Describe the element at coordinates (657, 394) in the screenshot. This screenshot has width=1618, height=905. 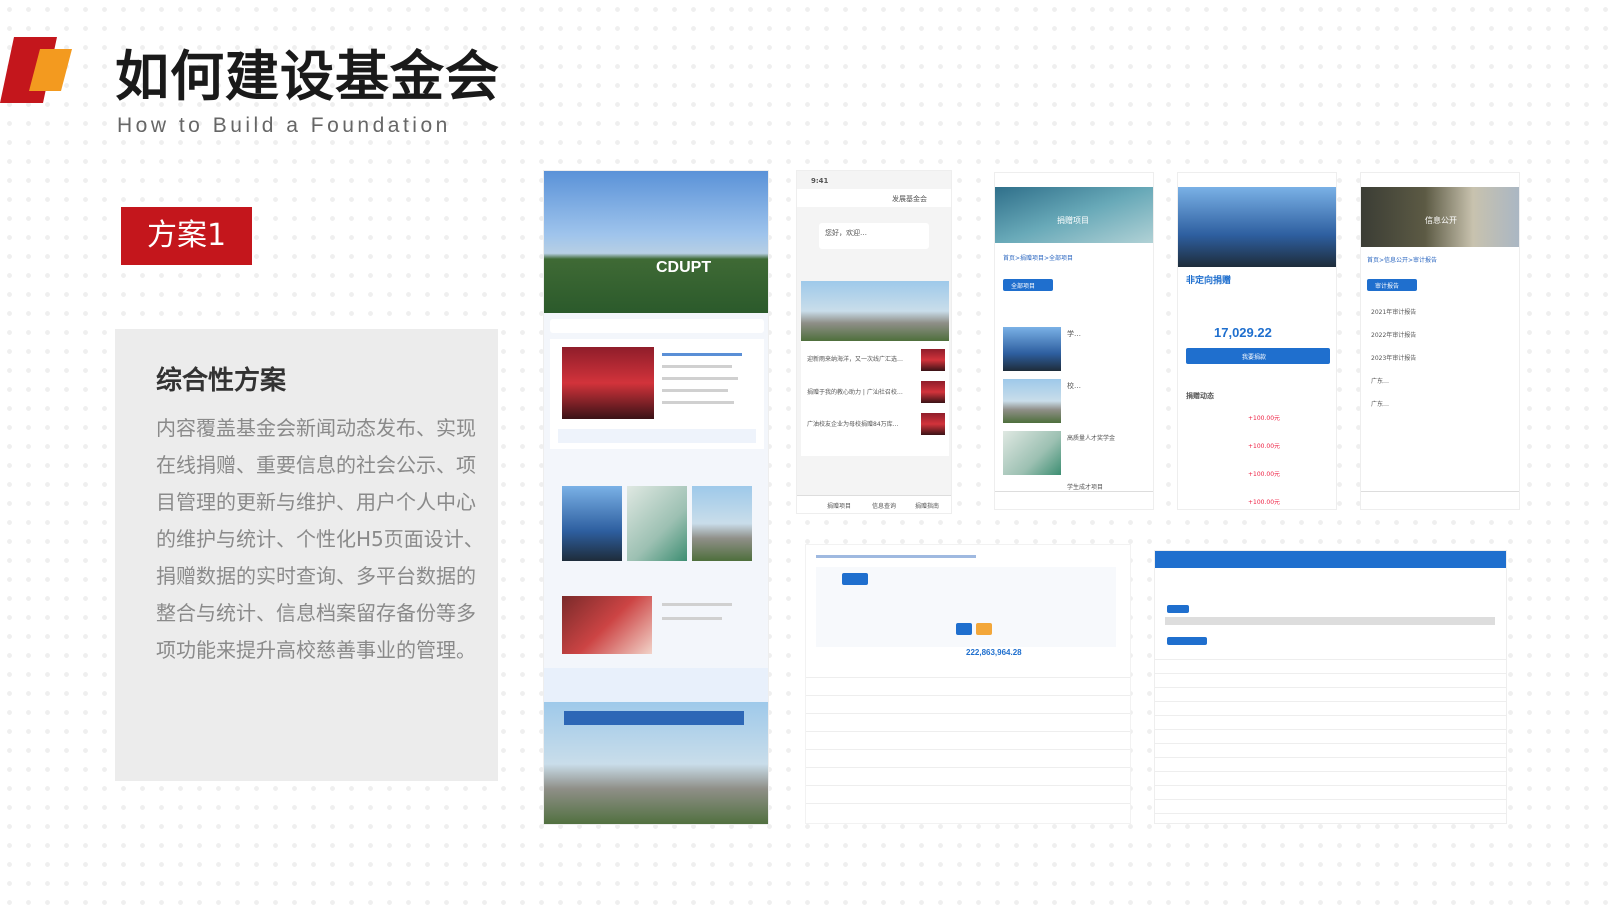
I see `news-panel` at that location.